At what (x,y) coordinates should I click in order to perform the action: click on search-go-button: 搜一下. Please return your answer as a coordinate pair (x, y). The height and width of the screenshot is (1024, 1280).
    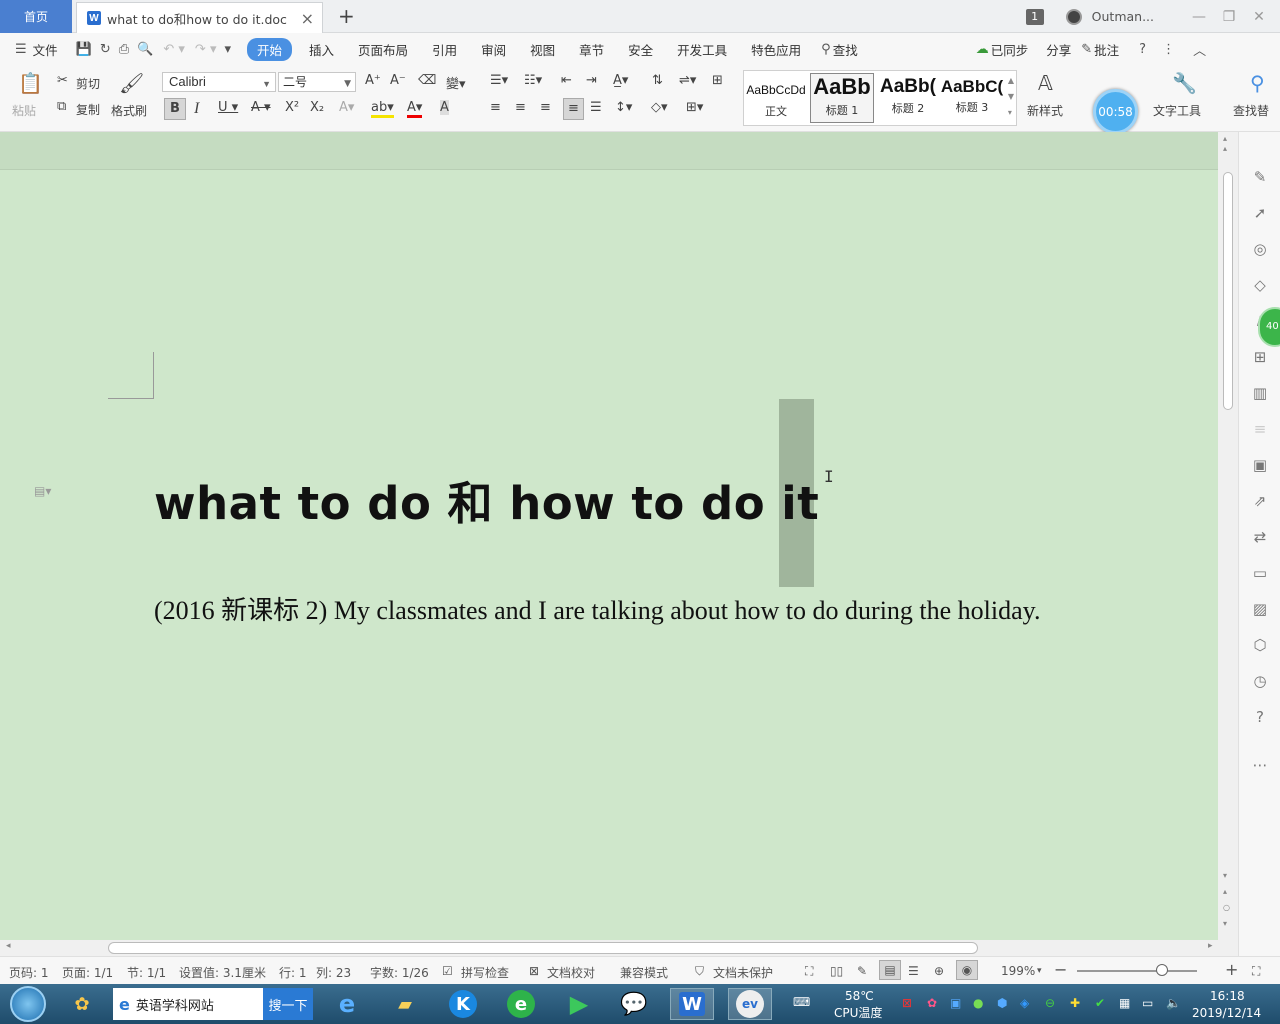
    Looking at the image, I should click on (288, 1004).